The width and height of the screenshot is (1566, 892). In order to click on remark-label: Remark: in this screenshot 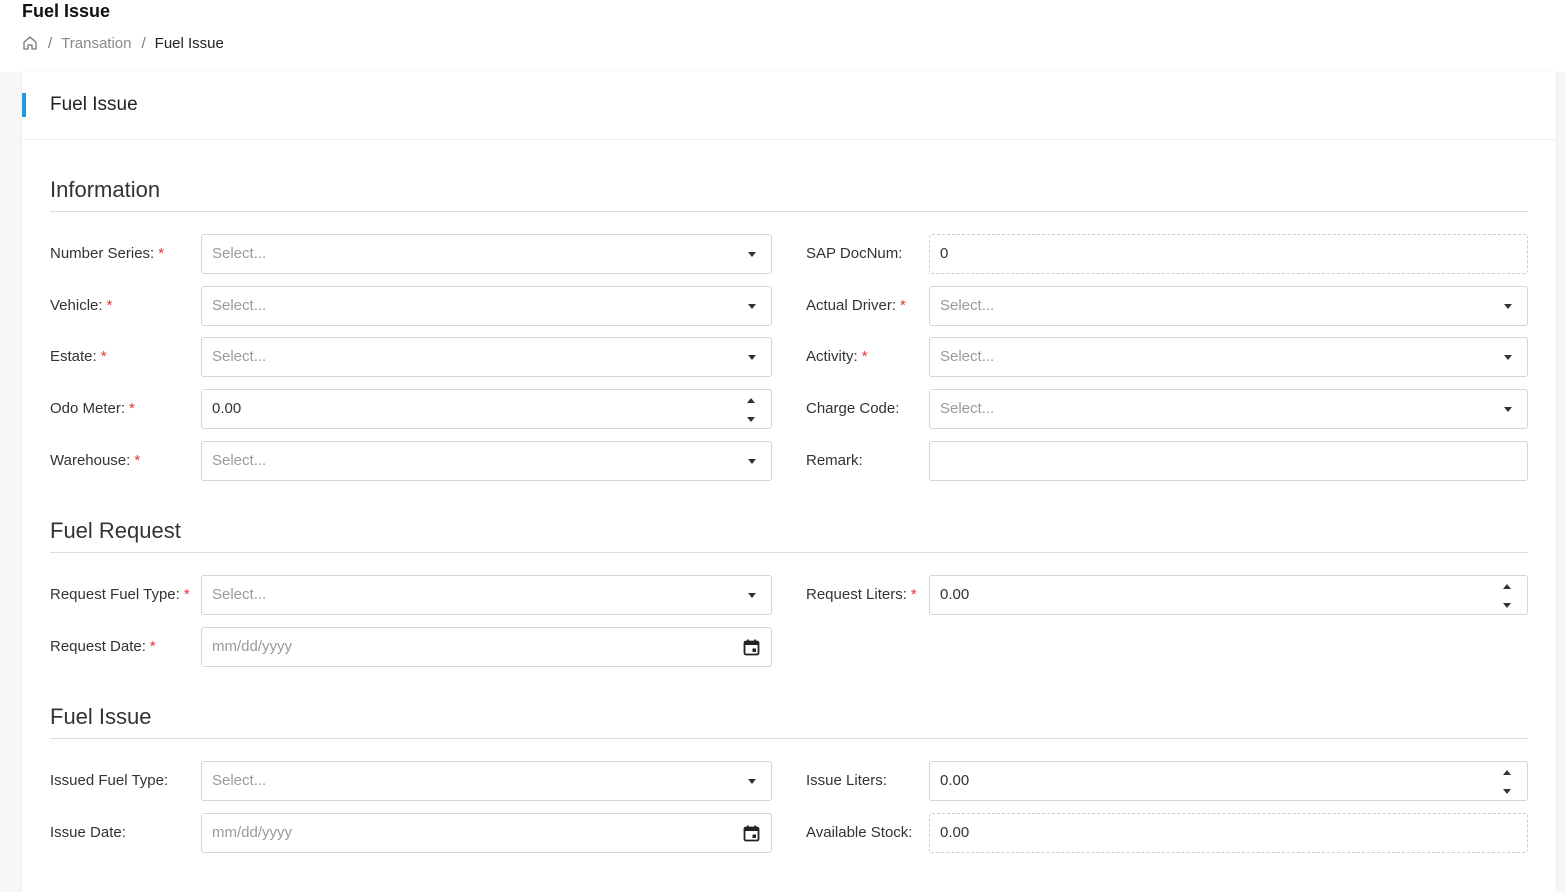, I will do `click(834, 460)`.